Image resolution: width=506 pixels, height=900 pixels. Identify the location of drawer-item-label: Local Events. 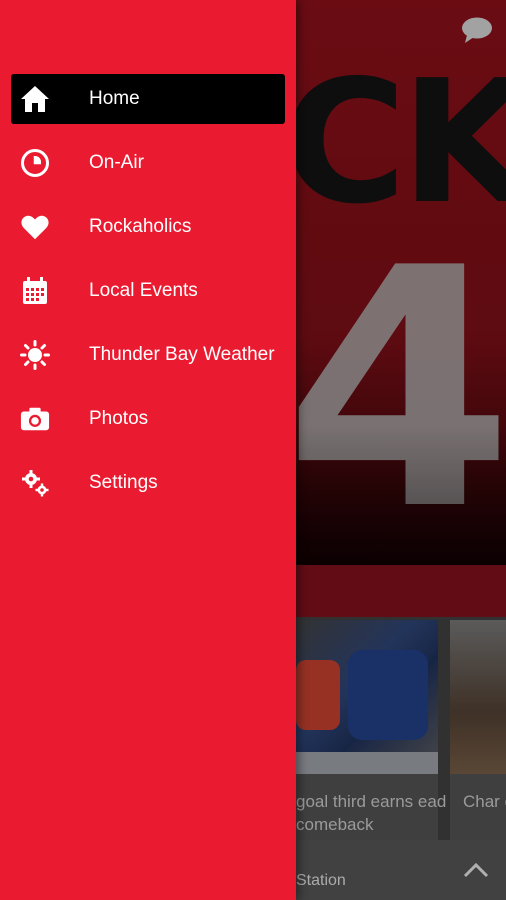
(143, 290).